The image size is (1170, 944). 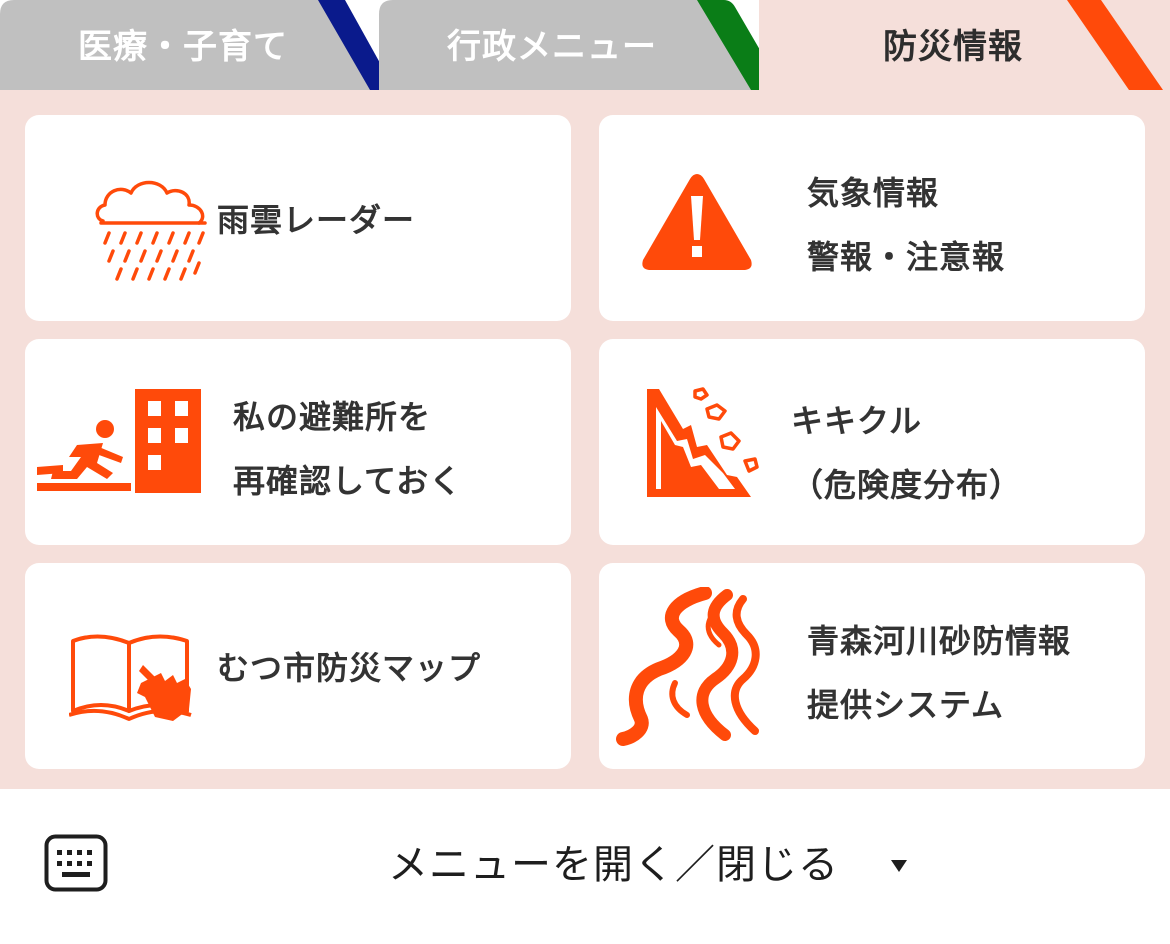 I want to click on hazard-map-label-line: むつ市防災マップ, so click(x=349, y=668).